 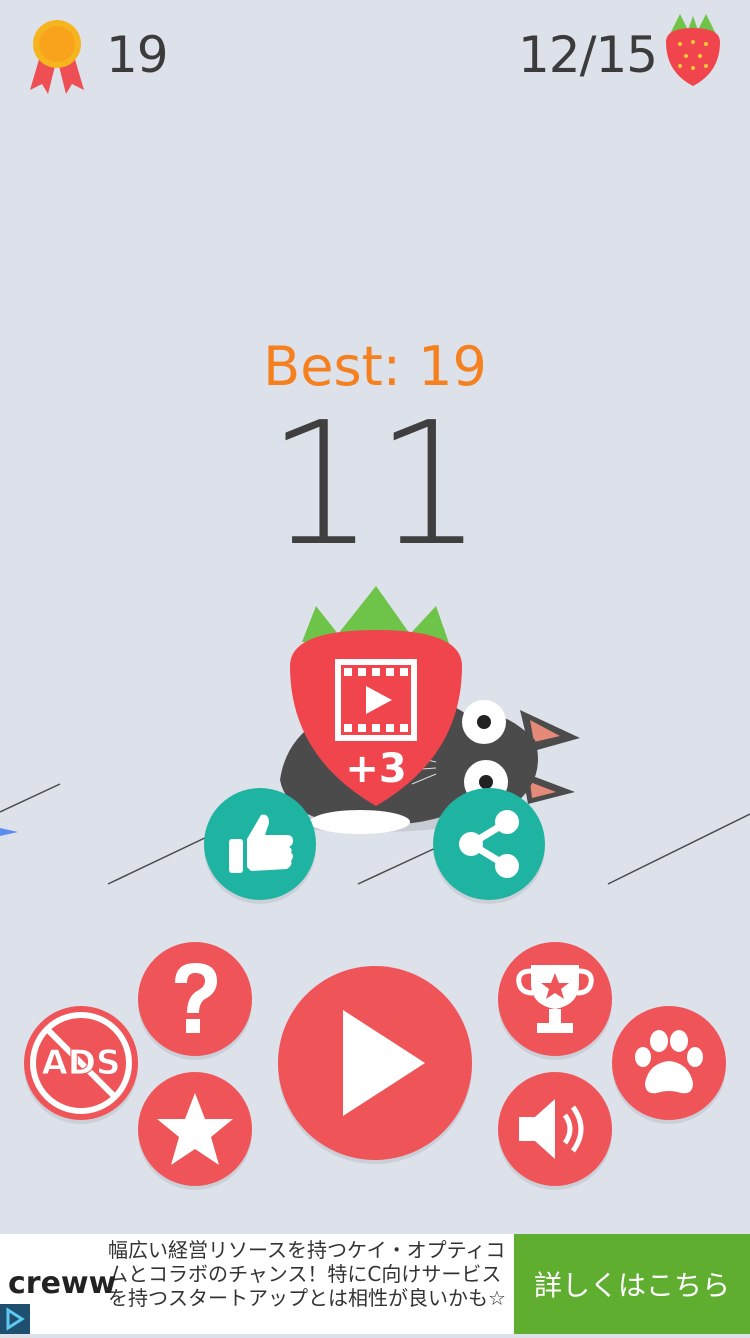 I want to click on share-button, so click(x=489, y=844).